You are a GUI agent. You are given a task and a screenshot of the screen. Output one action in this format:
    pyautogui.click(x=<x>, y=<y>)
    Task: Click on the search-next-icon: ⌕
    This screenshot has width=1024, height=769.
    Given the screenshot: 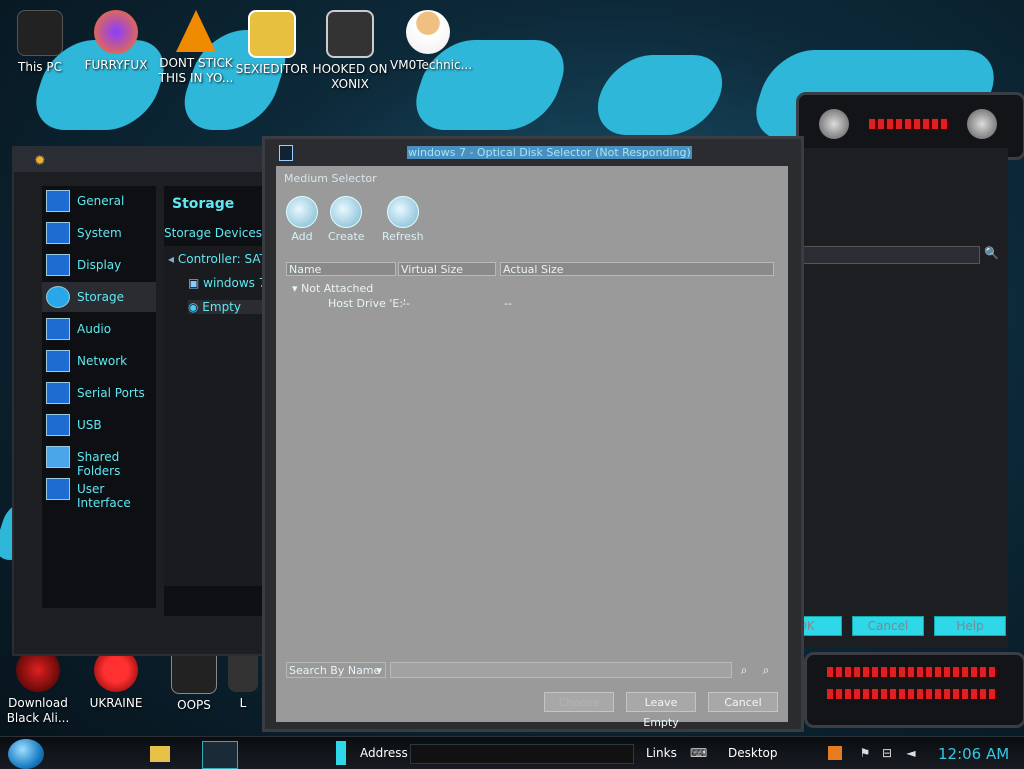 What is the action you would take?
    pyautogui.click(x=766, y=670)
    